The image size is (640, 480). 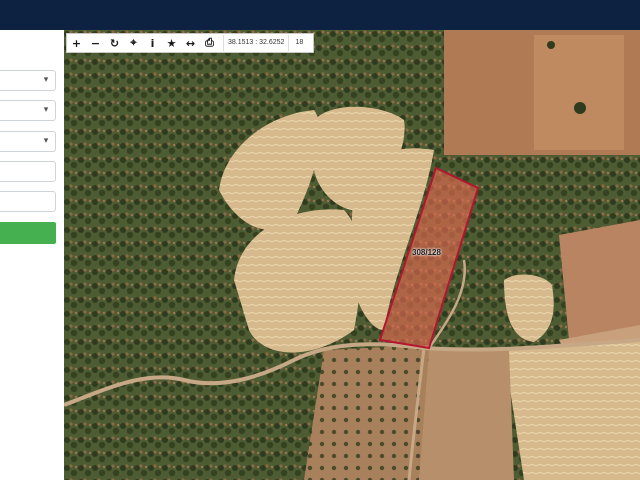 I want to click on refresh-icon: ↻, so click(x=114, y=43).